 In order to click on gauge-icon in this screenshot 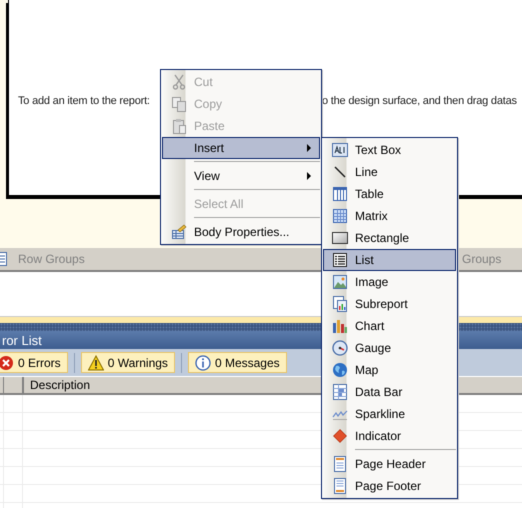, I will do `click(340, 348)`.